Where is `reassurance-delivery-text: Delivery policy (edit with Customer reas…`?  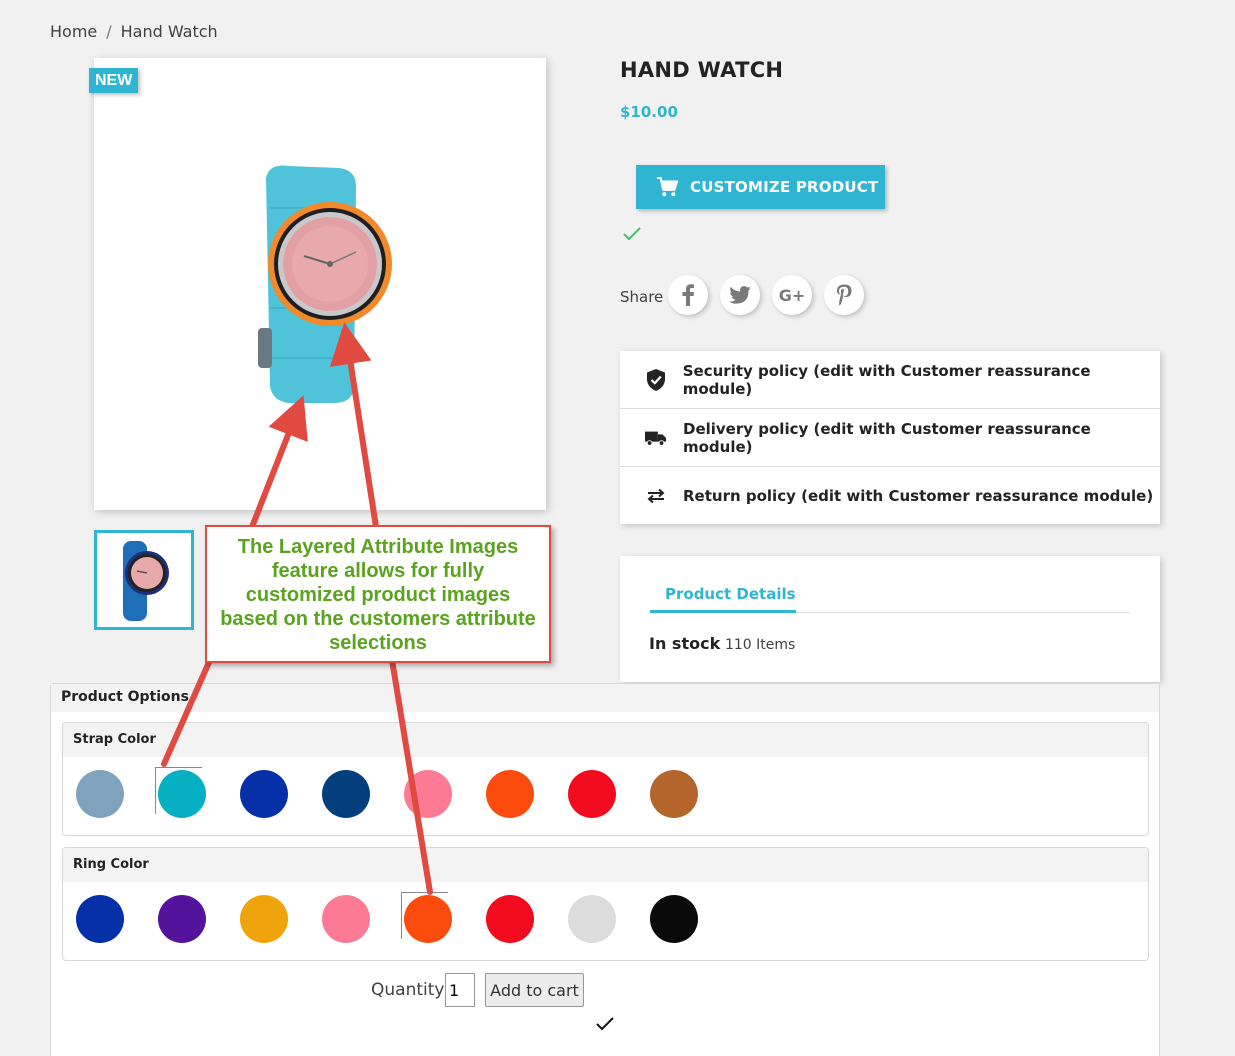
reassurance-delivery-text: Delivery policy (edit with Customer reas… is located at coordinates (887, 437).